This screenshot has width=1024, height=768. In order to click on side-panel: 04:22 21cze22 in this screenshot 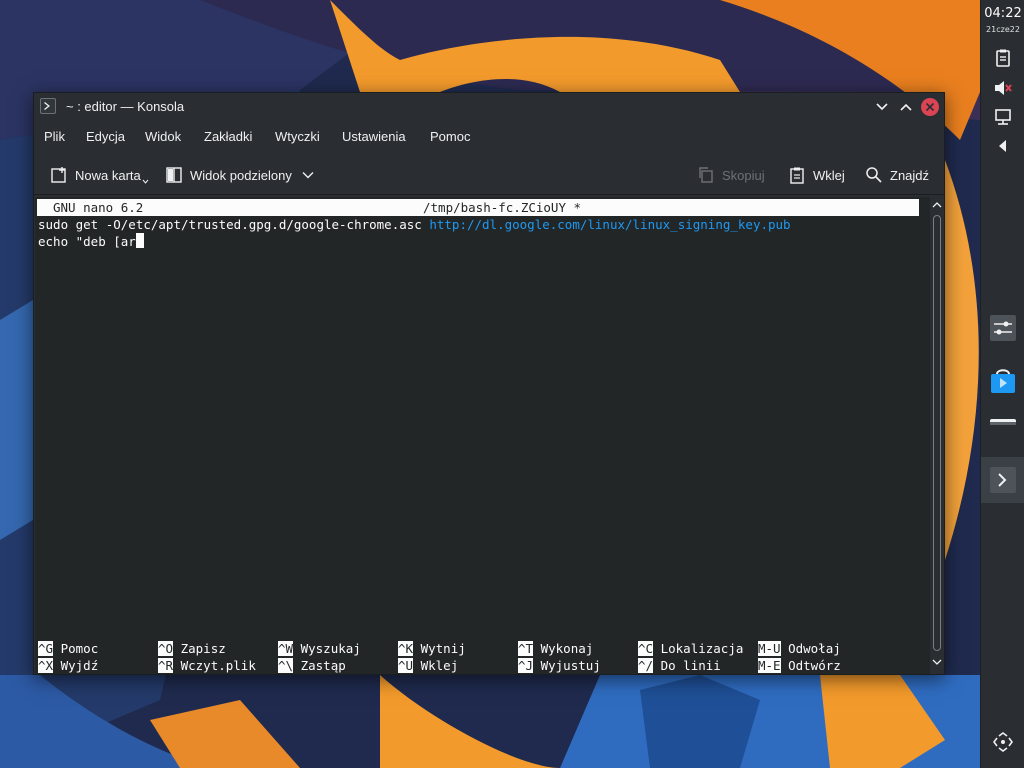, I will do `click(1002, 384)`.